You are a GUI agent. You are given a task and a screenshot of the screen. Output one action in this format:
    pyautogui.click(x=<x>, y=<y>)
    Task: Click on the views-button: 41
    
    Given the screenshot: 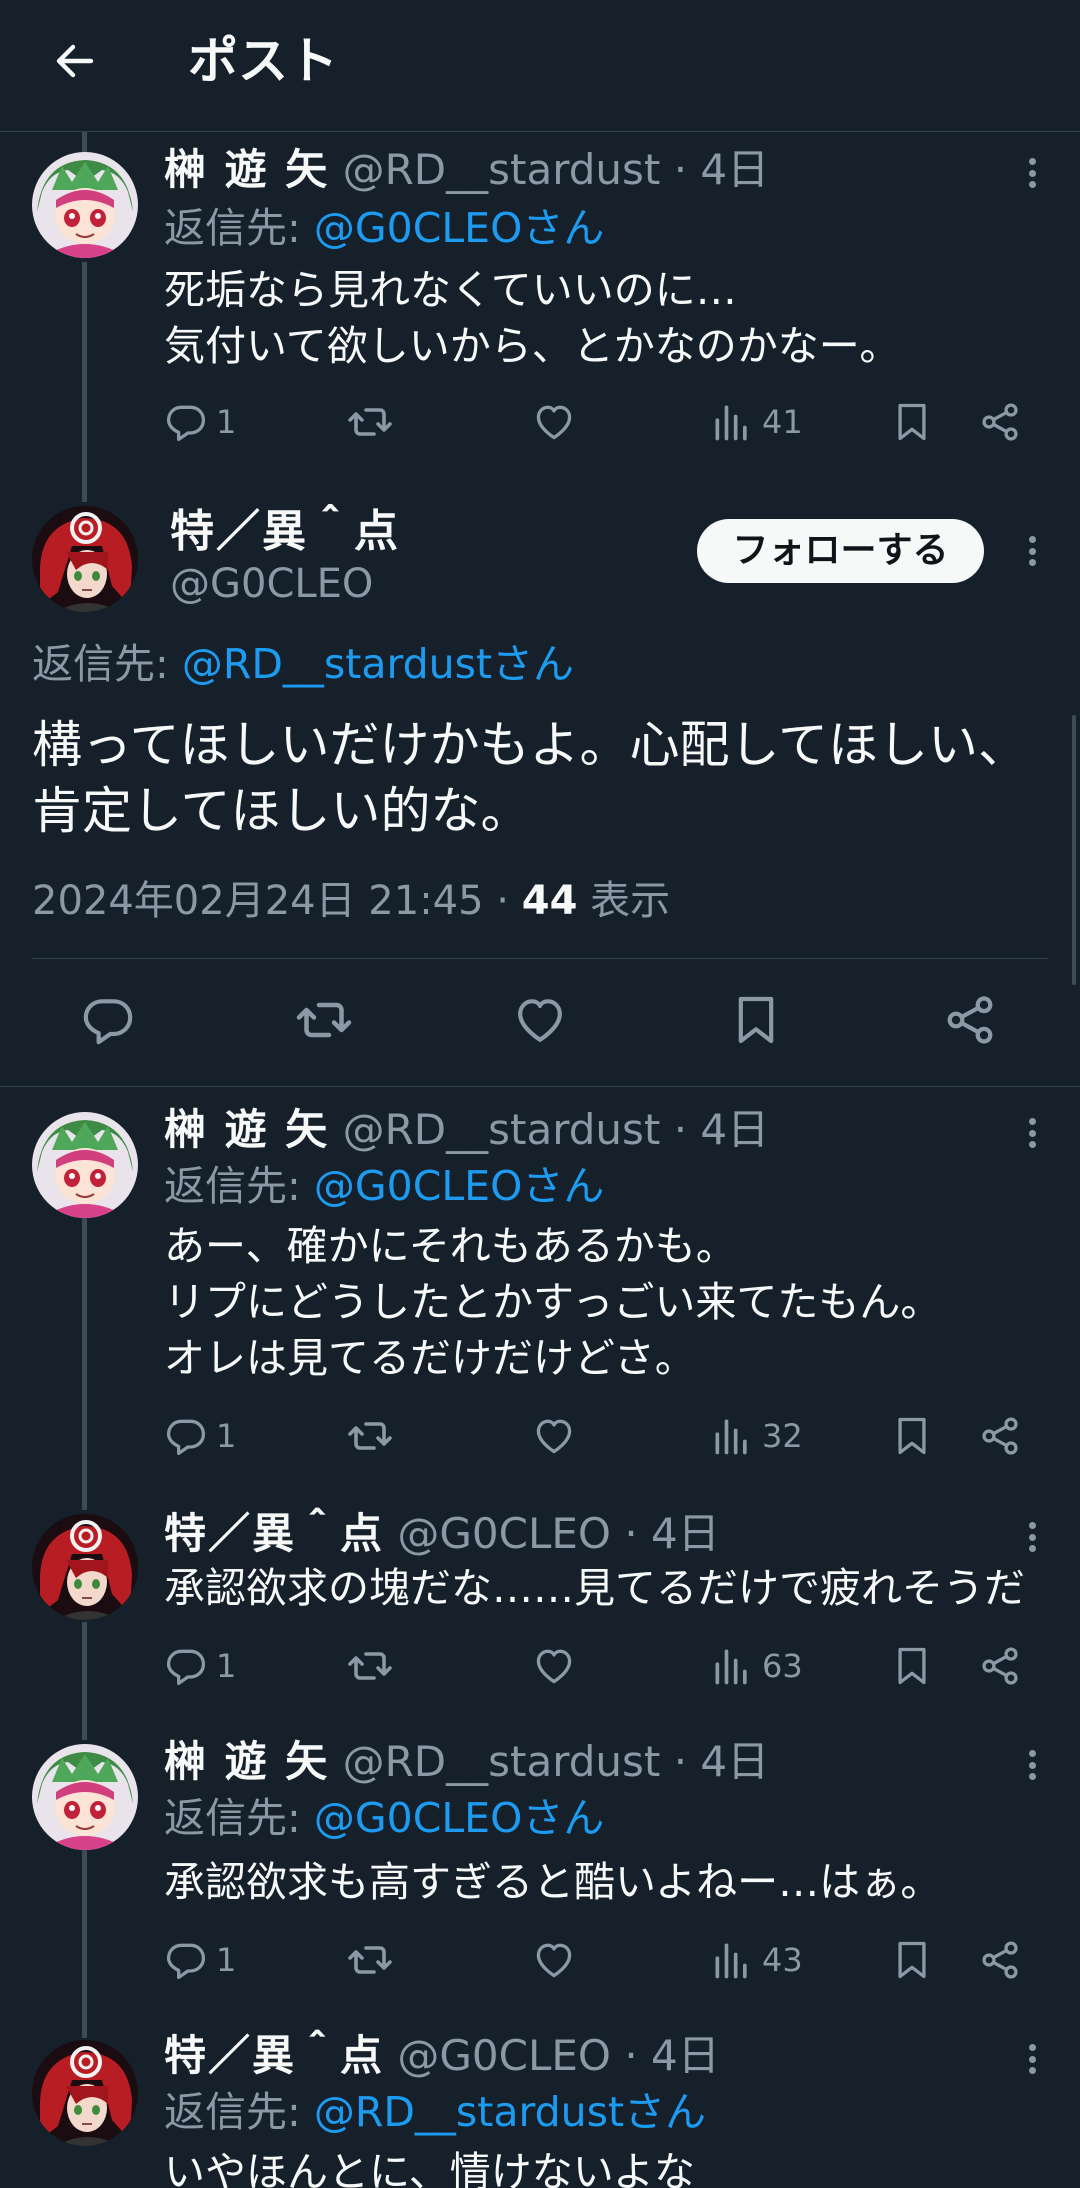 What is the action you would take?
    pyautogui.click(x=756, y=422)
    